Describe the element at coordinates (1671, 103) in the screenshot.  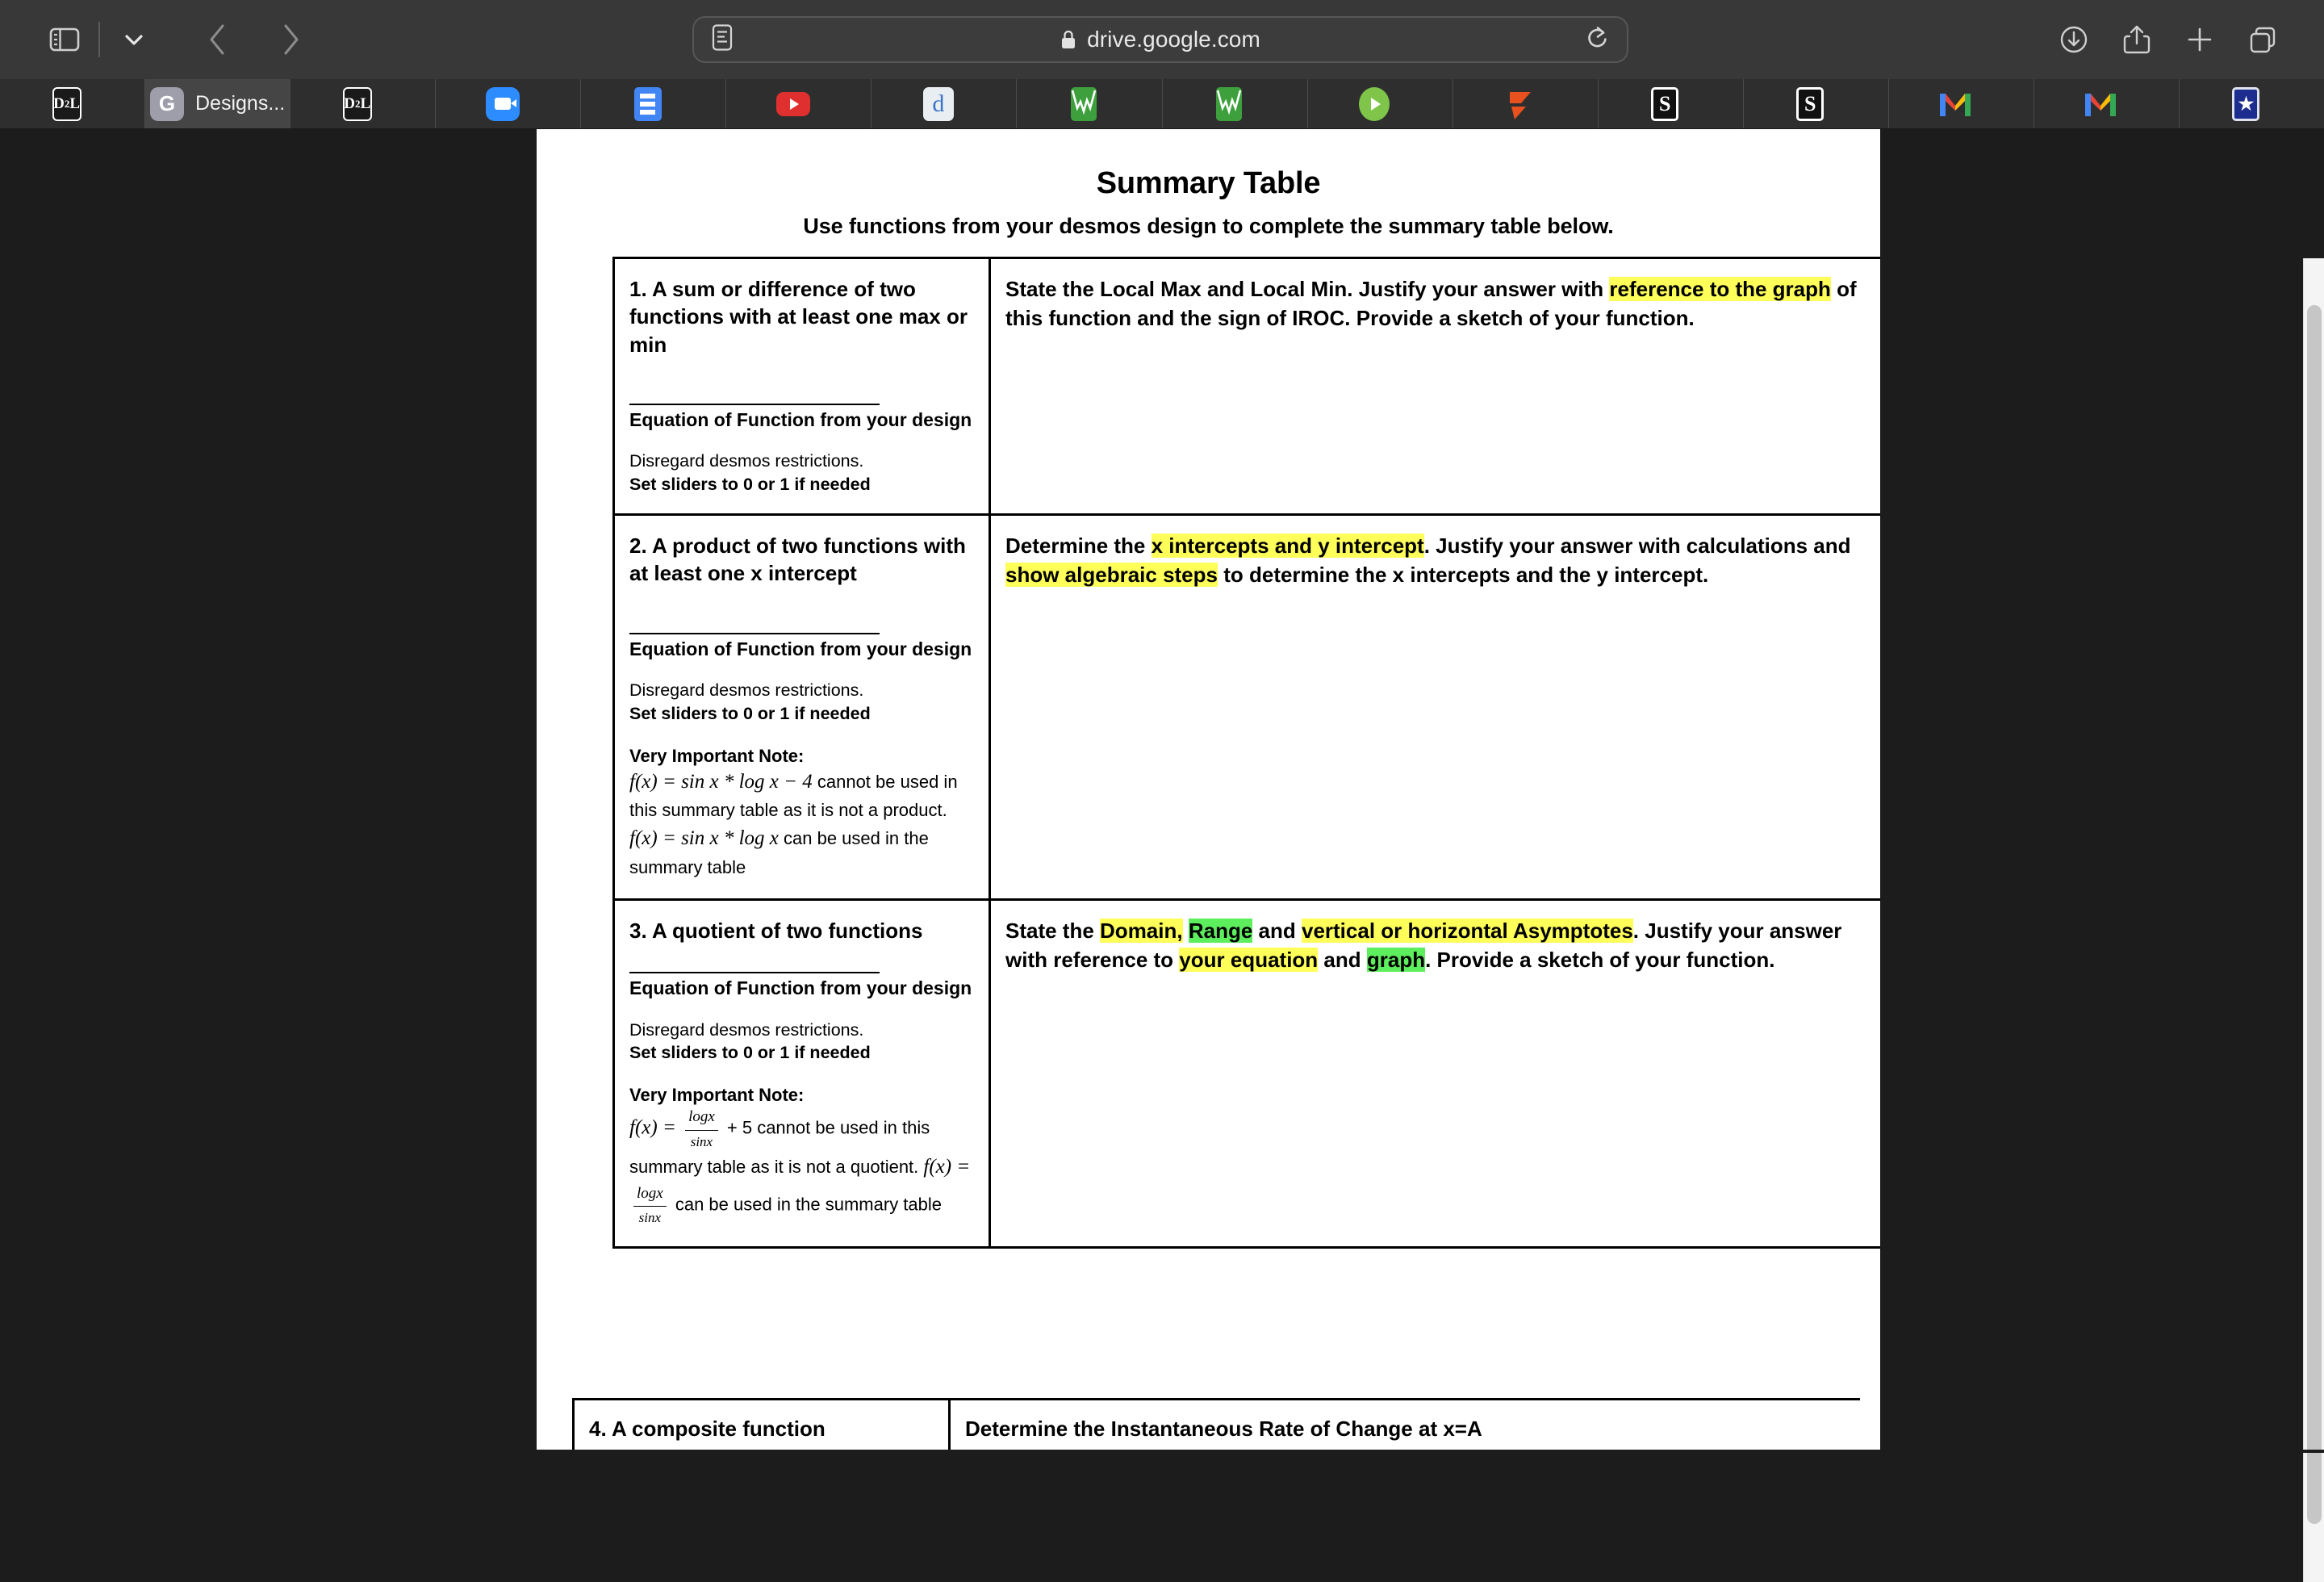
I see `browser-tab-12: S` at that location.